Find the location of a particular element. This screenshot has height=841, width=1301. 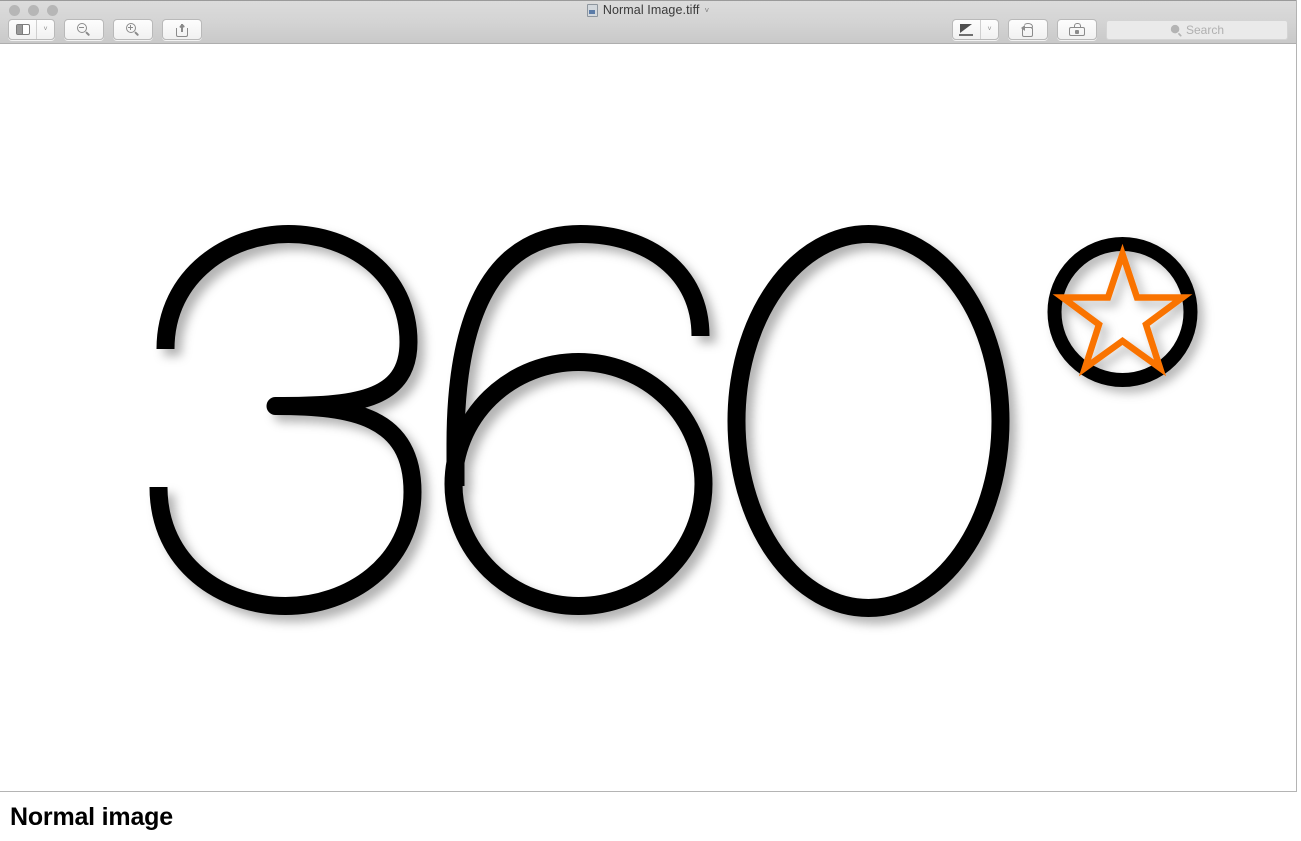

window-title-group: Normal Image.tiff ˅ is located at coordinates (648, 10).